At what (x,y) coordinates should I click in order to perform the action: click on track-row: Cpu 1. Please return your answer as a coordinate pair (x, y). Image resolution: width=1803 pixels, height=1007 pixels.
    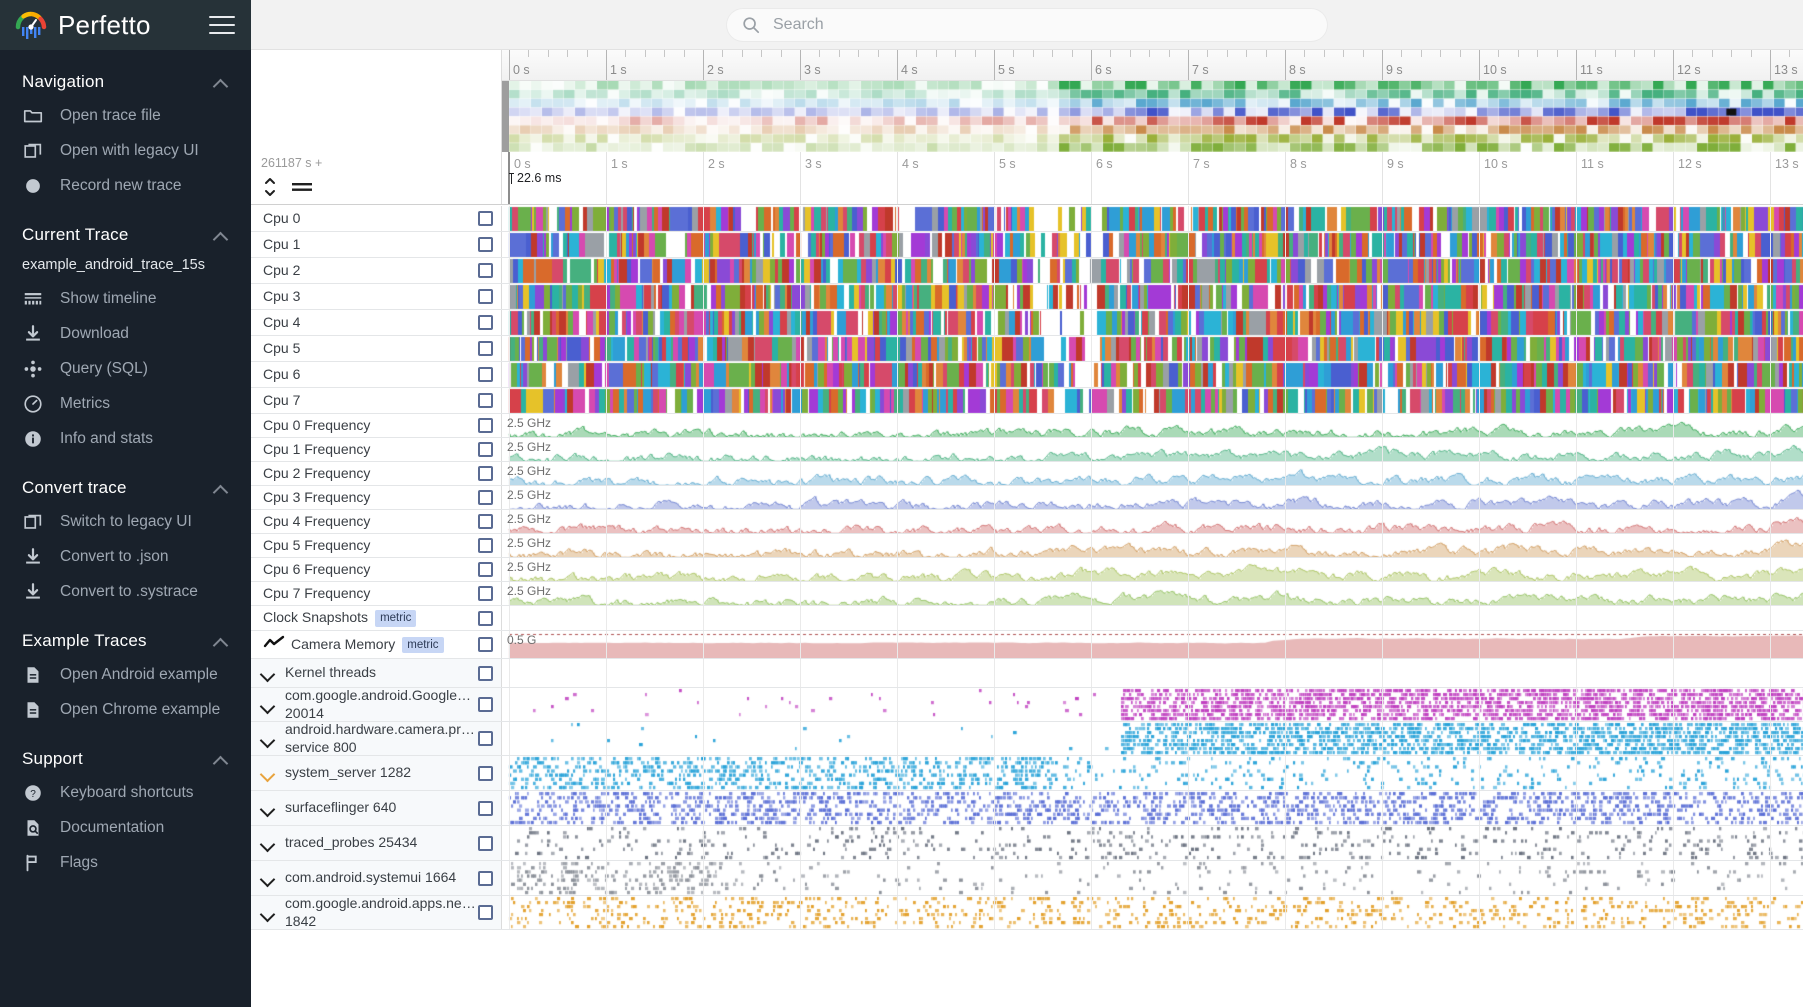
    Looking at the image, I should click on (1027, 245).